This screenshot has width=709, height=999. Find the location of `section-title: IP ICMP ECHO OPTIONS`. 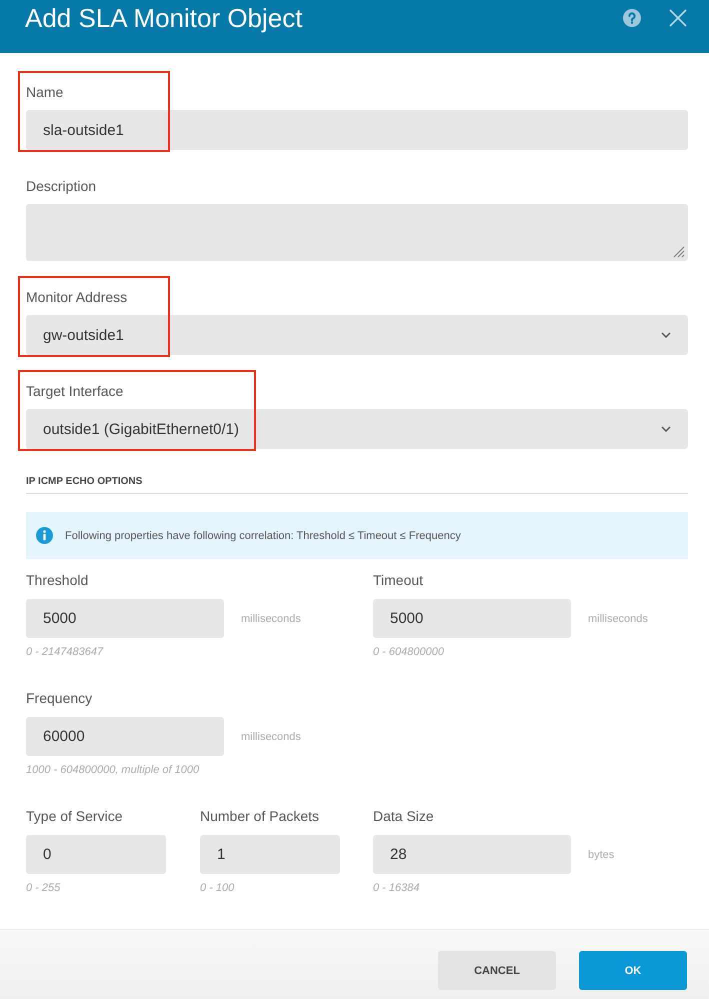

section-title: IP ICMP ECHO OPTIONS is located at coordinates (357, 485).